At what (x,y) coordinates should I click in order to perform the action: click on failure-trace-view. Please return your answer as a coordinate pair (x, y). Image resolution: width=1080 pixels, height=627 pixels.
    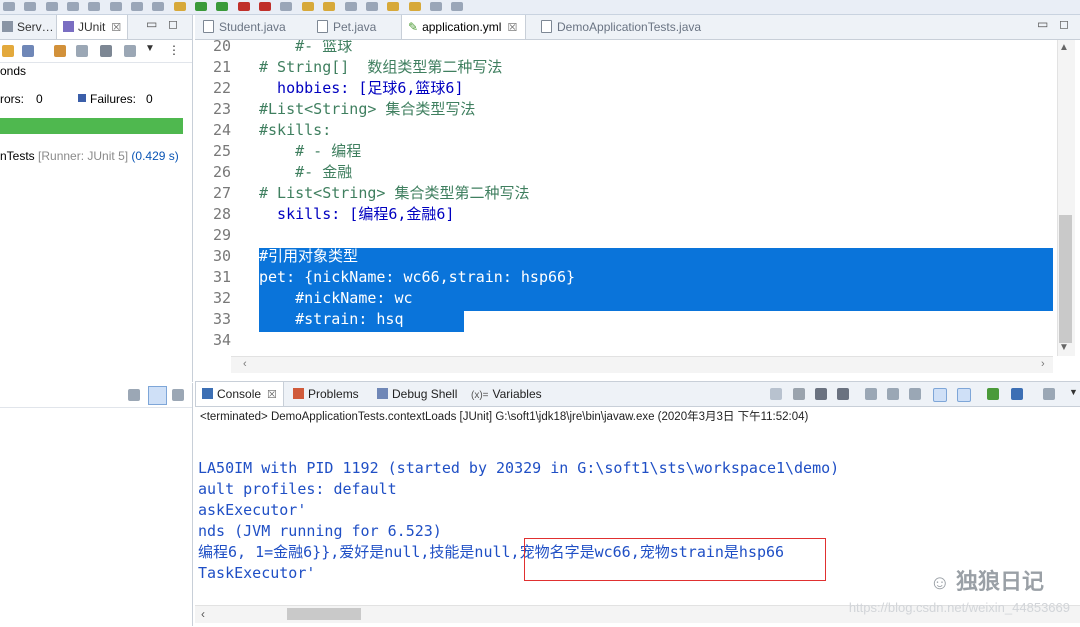
    Looking at the image, I should click on (96, 504).